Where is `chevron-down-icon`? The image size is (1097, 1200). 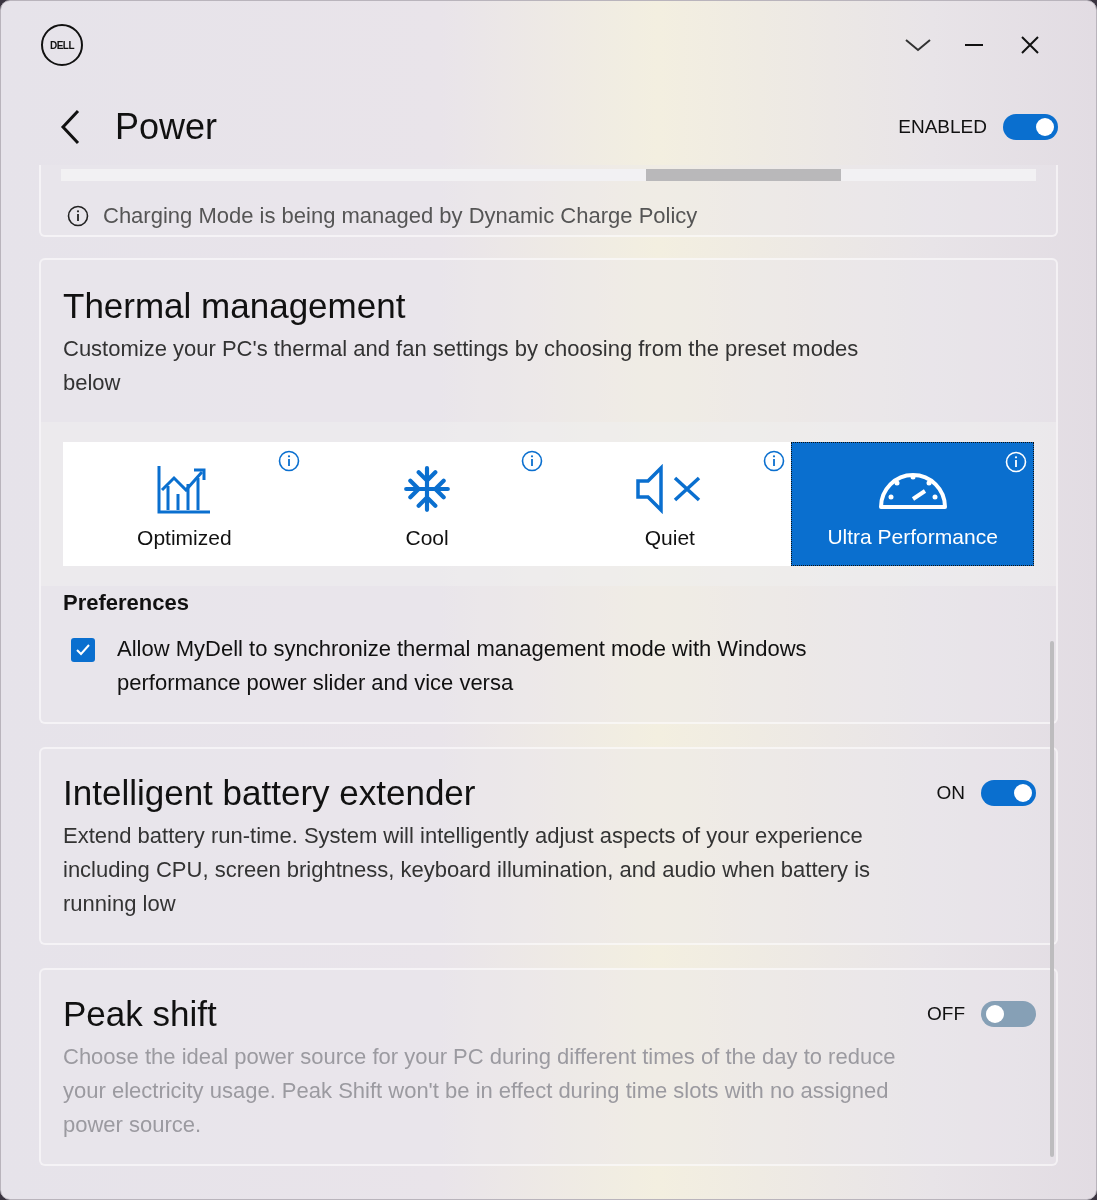
chevron-down-icon is located at coordinates (918, 45).